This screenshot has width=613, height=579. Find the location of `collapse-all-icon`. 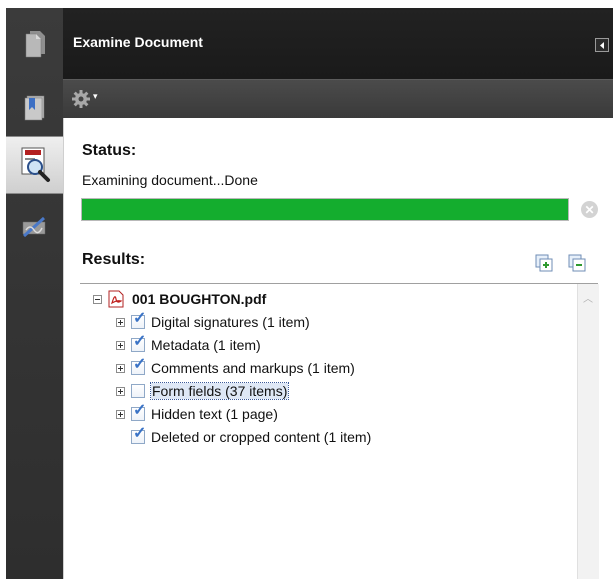

collapse-all-icon is located at coordinates (577, 263).